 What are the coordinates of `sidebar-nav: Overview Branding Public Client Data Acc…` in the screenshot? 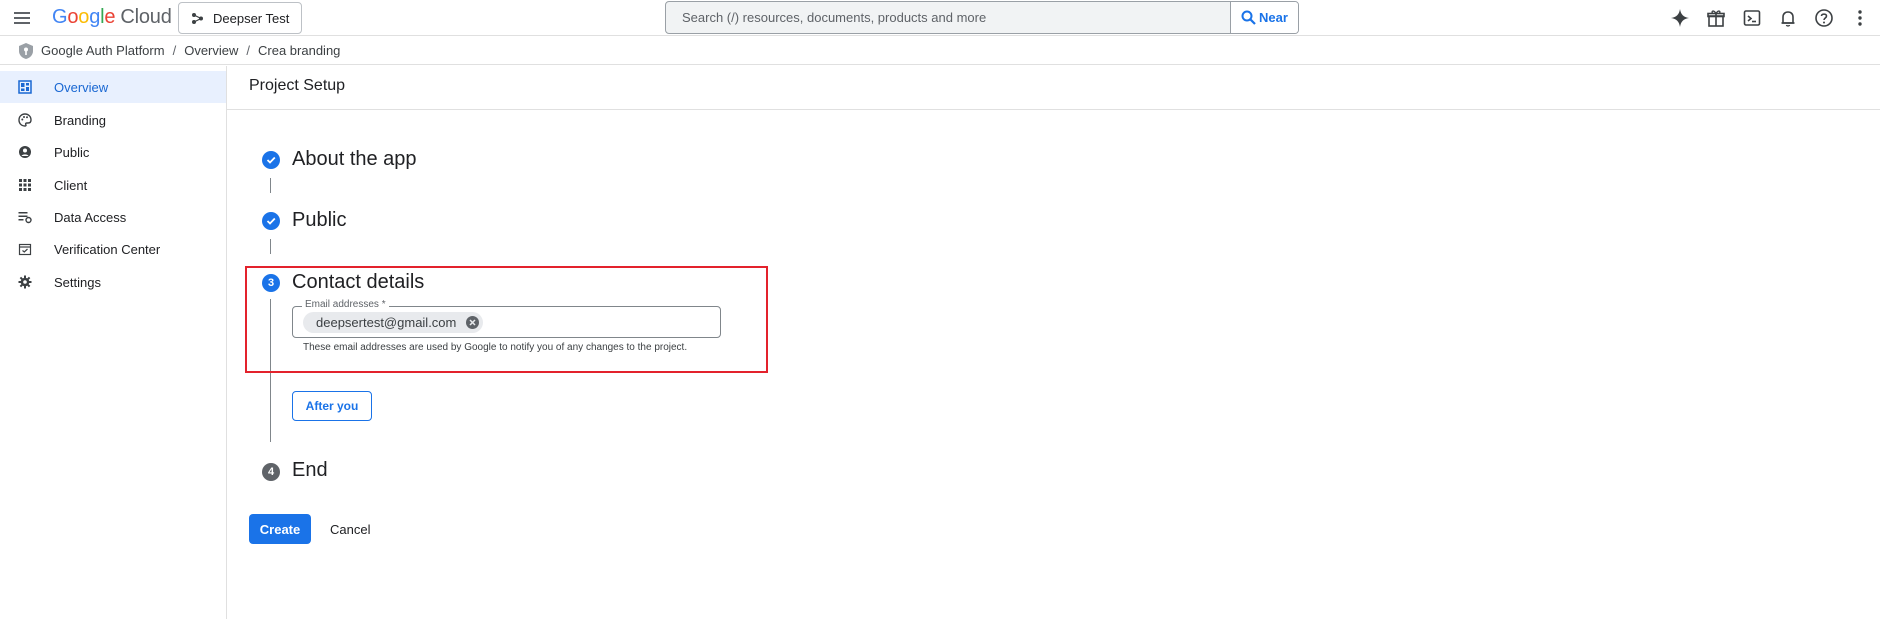 It's located at (113, 342).